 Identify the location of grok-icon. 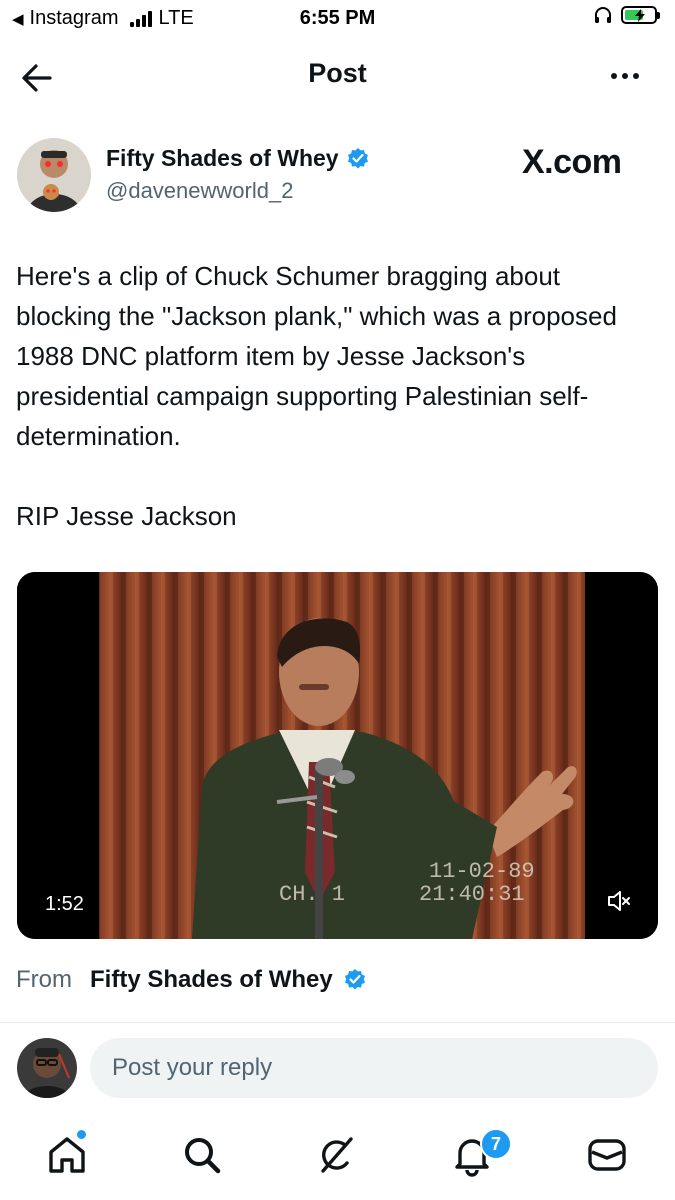
(337, 1155).